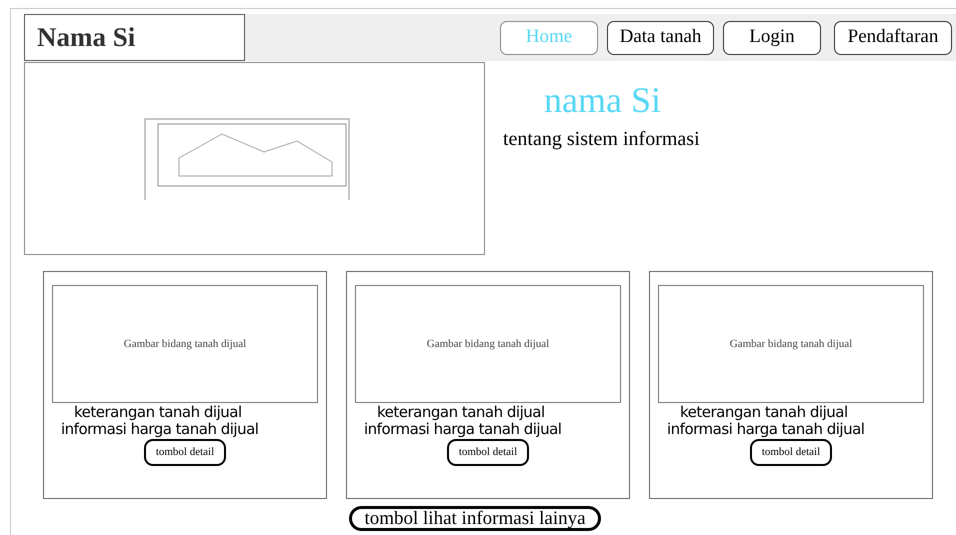 The image size is (956, 535). What do you see at coordinates (475, 518) in the screenshot?
I see `more-info-button: tombol lihat informasi lainya` at bounding box center [475, 518].